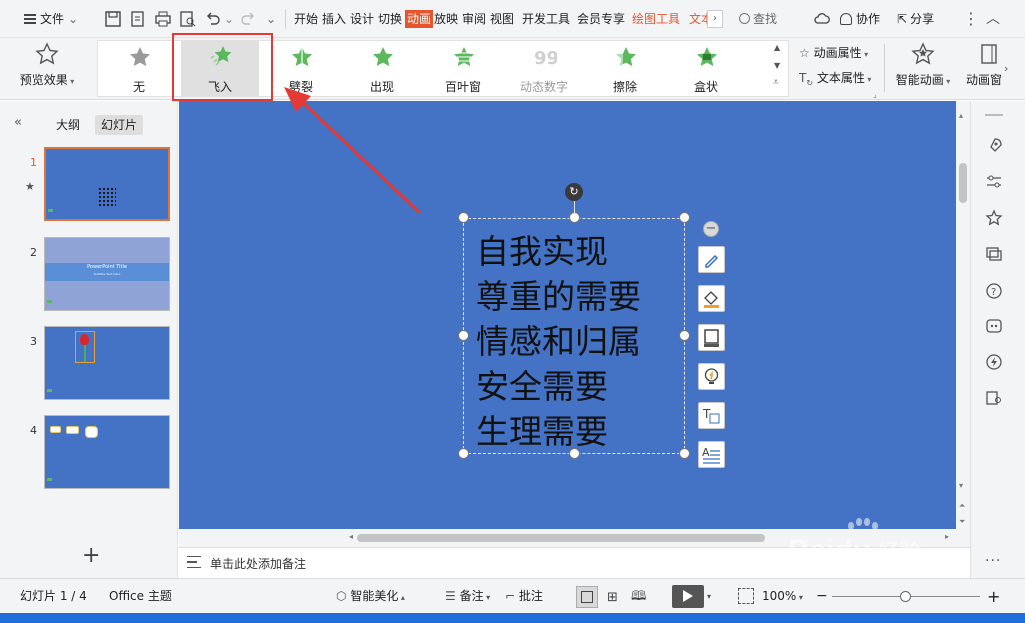 This screenshot has height=623, width=1025. I want to click on effects-button, so click(711, 376).